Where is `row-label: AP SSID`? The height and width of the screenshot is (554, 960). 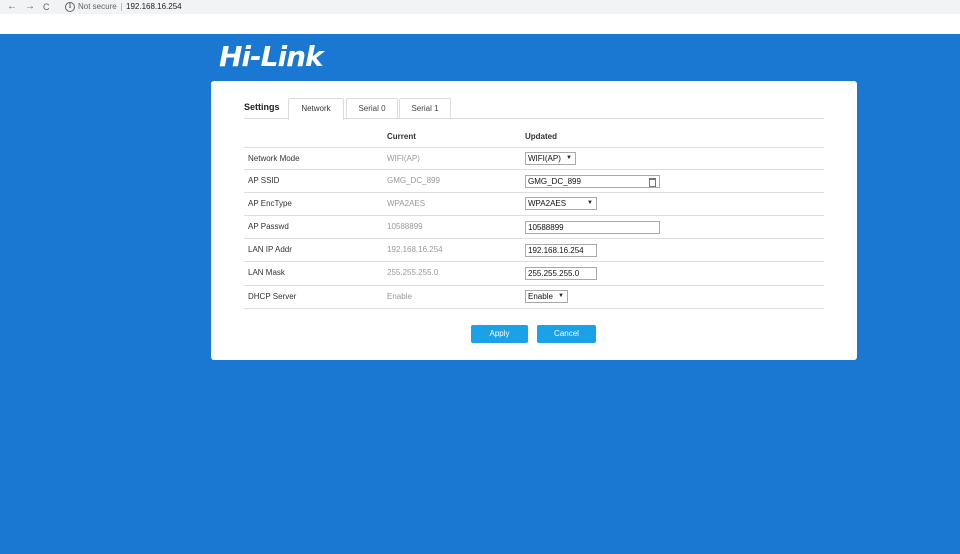
row-label: AP SSID is located at coordinates (264, 180).